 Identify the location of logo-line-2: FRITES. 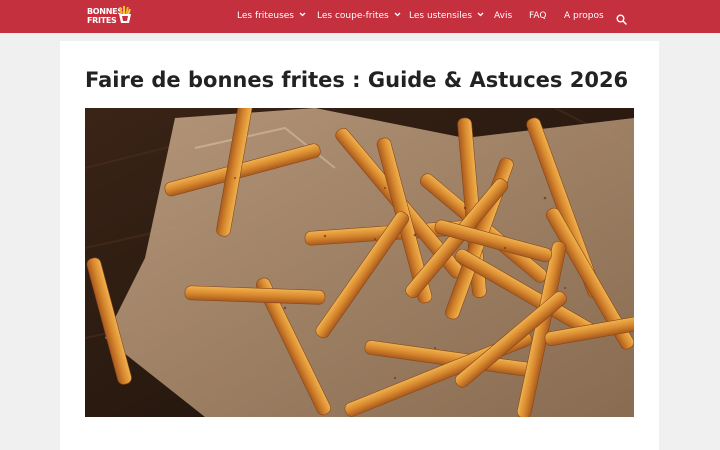
(102, 20).